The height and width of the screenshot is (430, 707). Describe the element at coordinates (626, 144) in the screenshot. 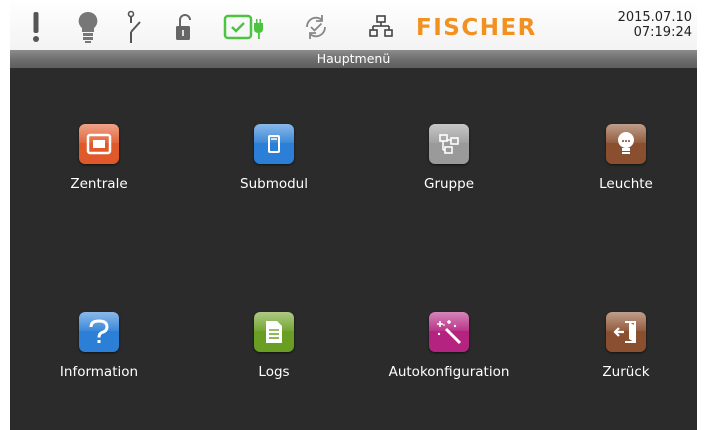

I see `lamp-icon` at that location.